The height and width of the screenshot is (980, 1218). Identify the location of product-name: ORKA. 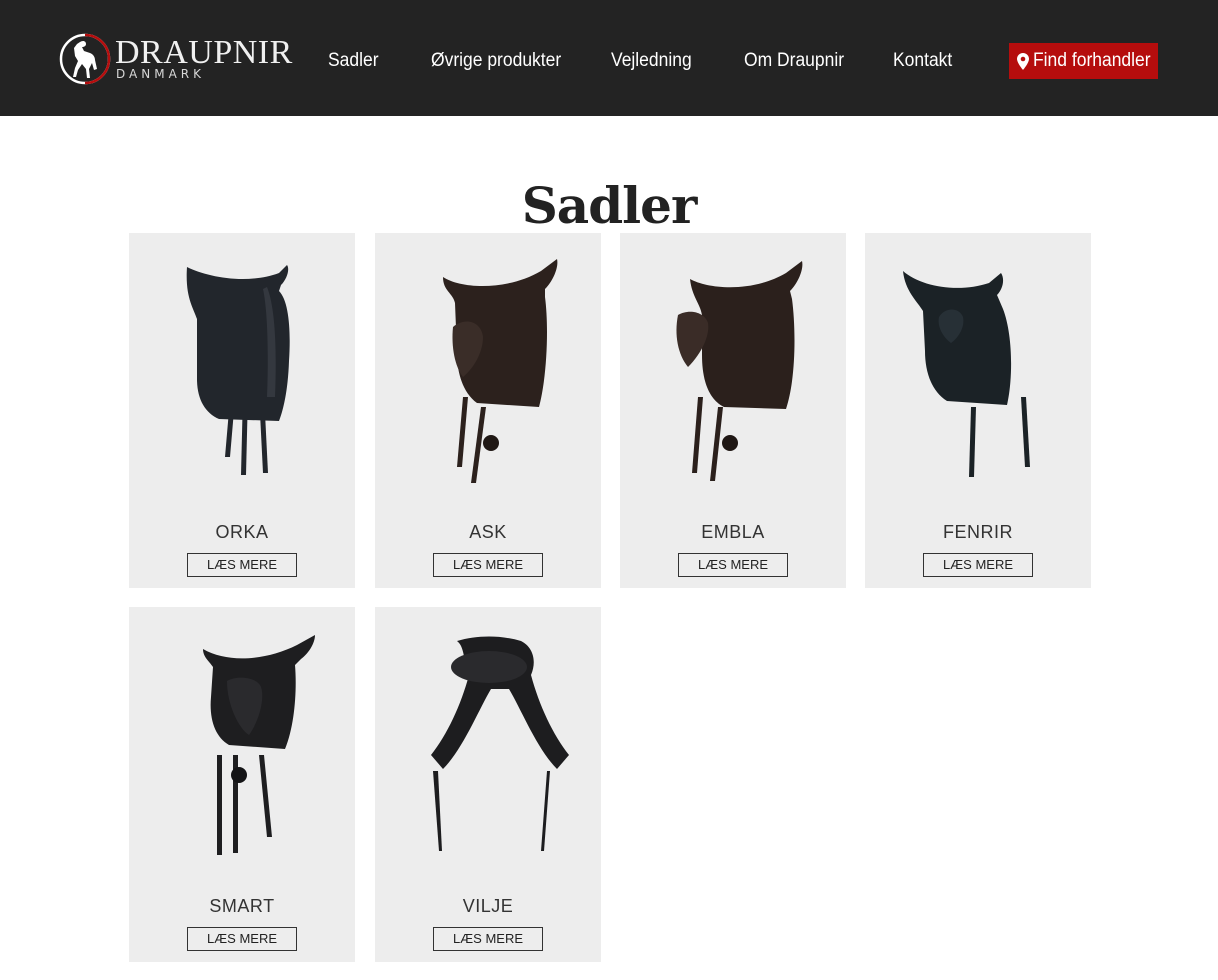
(242, 532).